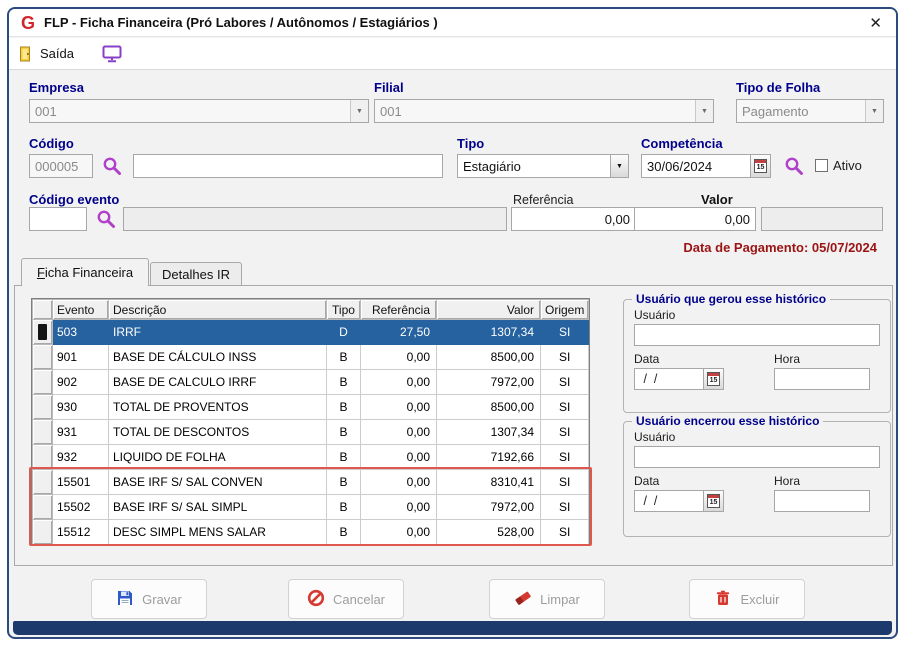 The image size is (905, 646). I want to click on cell-tipo: D, so click(343, 332).